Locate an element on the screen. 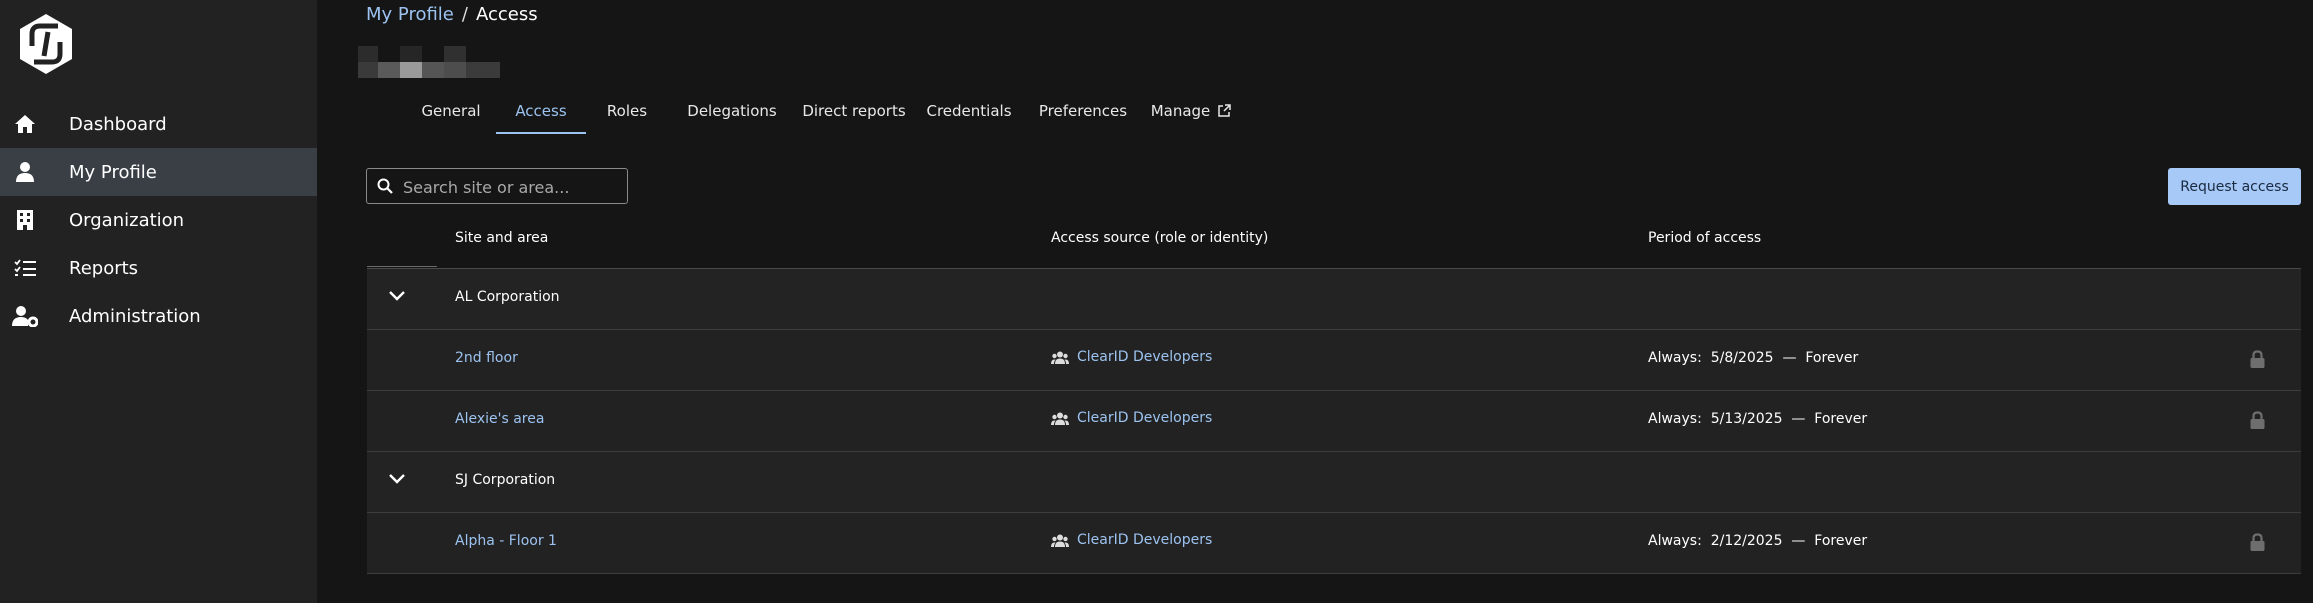  sidebar-item-label: Administration is located at coordinates (135, 316).